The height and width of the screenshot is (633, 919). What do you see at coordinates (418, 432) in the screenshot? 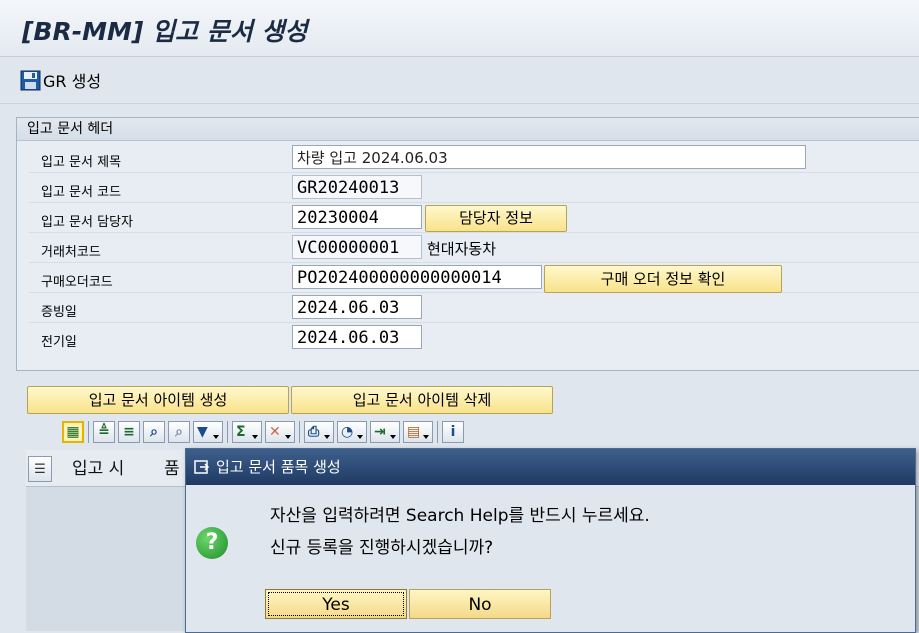
I see `layout-icon: ▤` at bounding box center [418, 432].